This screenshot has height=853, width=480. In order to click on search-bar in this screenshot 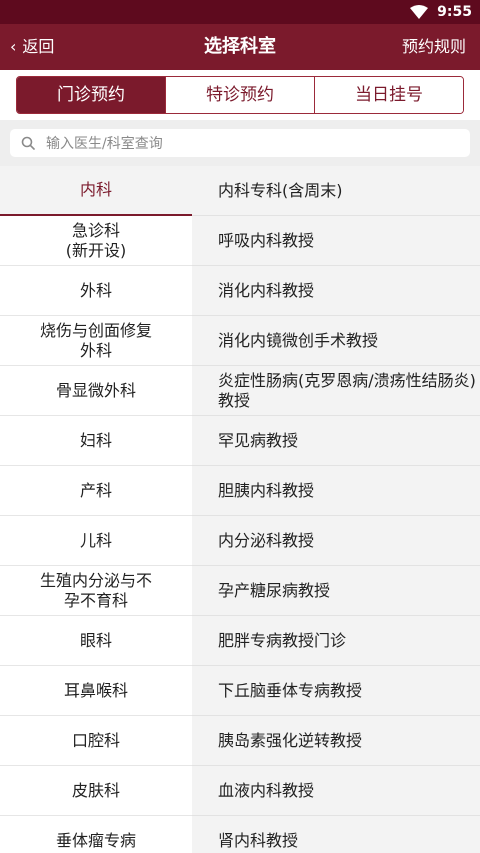, I will do `click(240, 143)`.